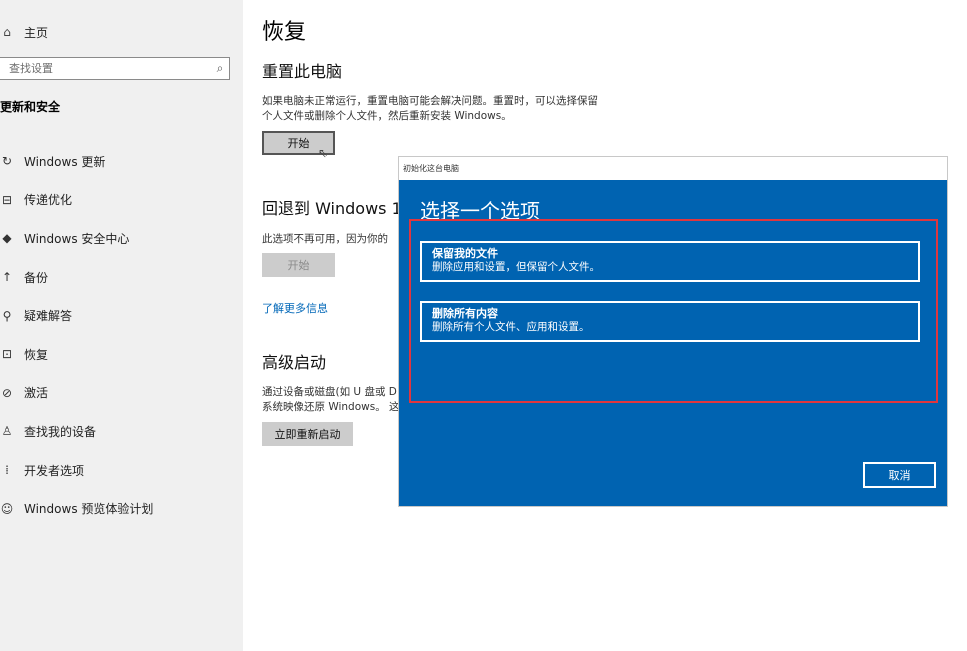  I want to click on dialog-titlebar: 初始化这台电脑, so click(673, 168).